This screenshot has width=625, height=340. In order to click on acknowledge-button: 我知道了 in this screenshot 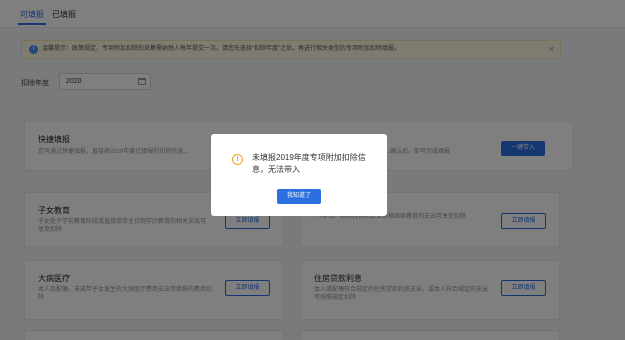, I will do `click(299, 196)`.